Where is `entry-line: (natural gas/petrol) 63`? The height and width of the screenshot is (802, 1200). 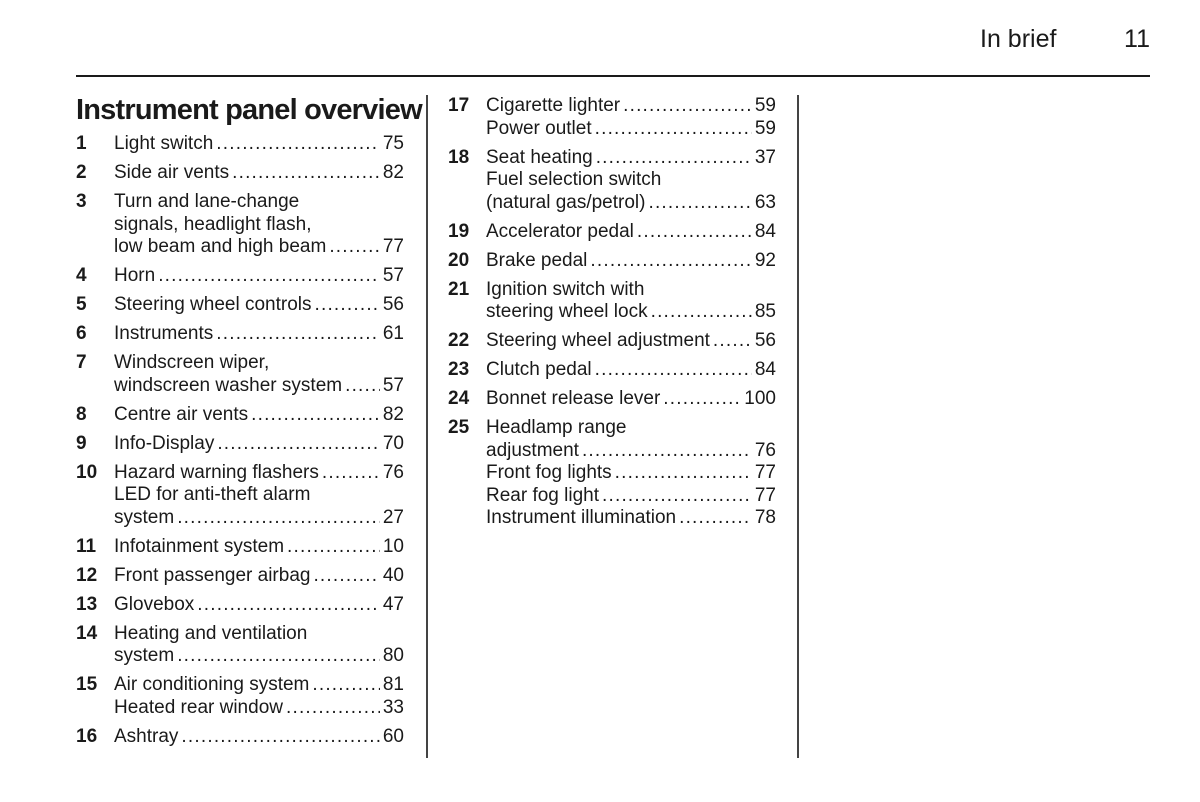
entry-line: (natural gas/petrol) 63 is located at coordinates (631, 203).